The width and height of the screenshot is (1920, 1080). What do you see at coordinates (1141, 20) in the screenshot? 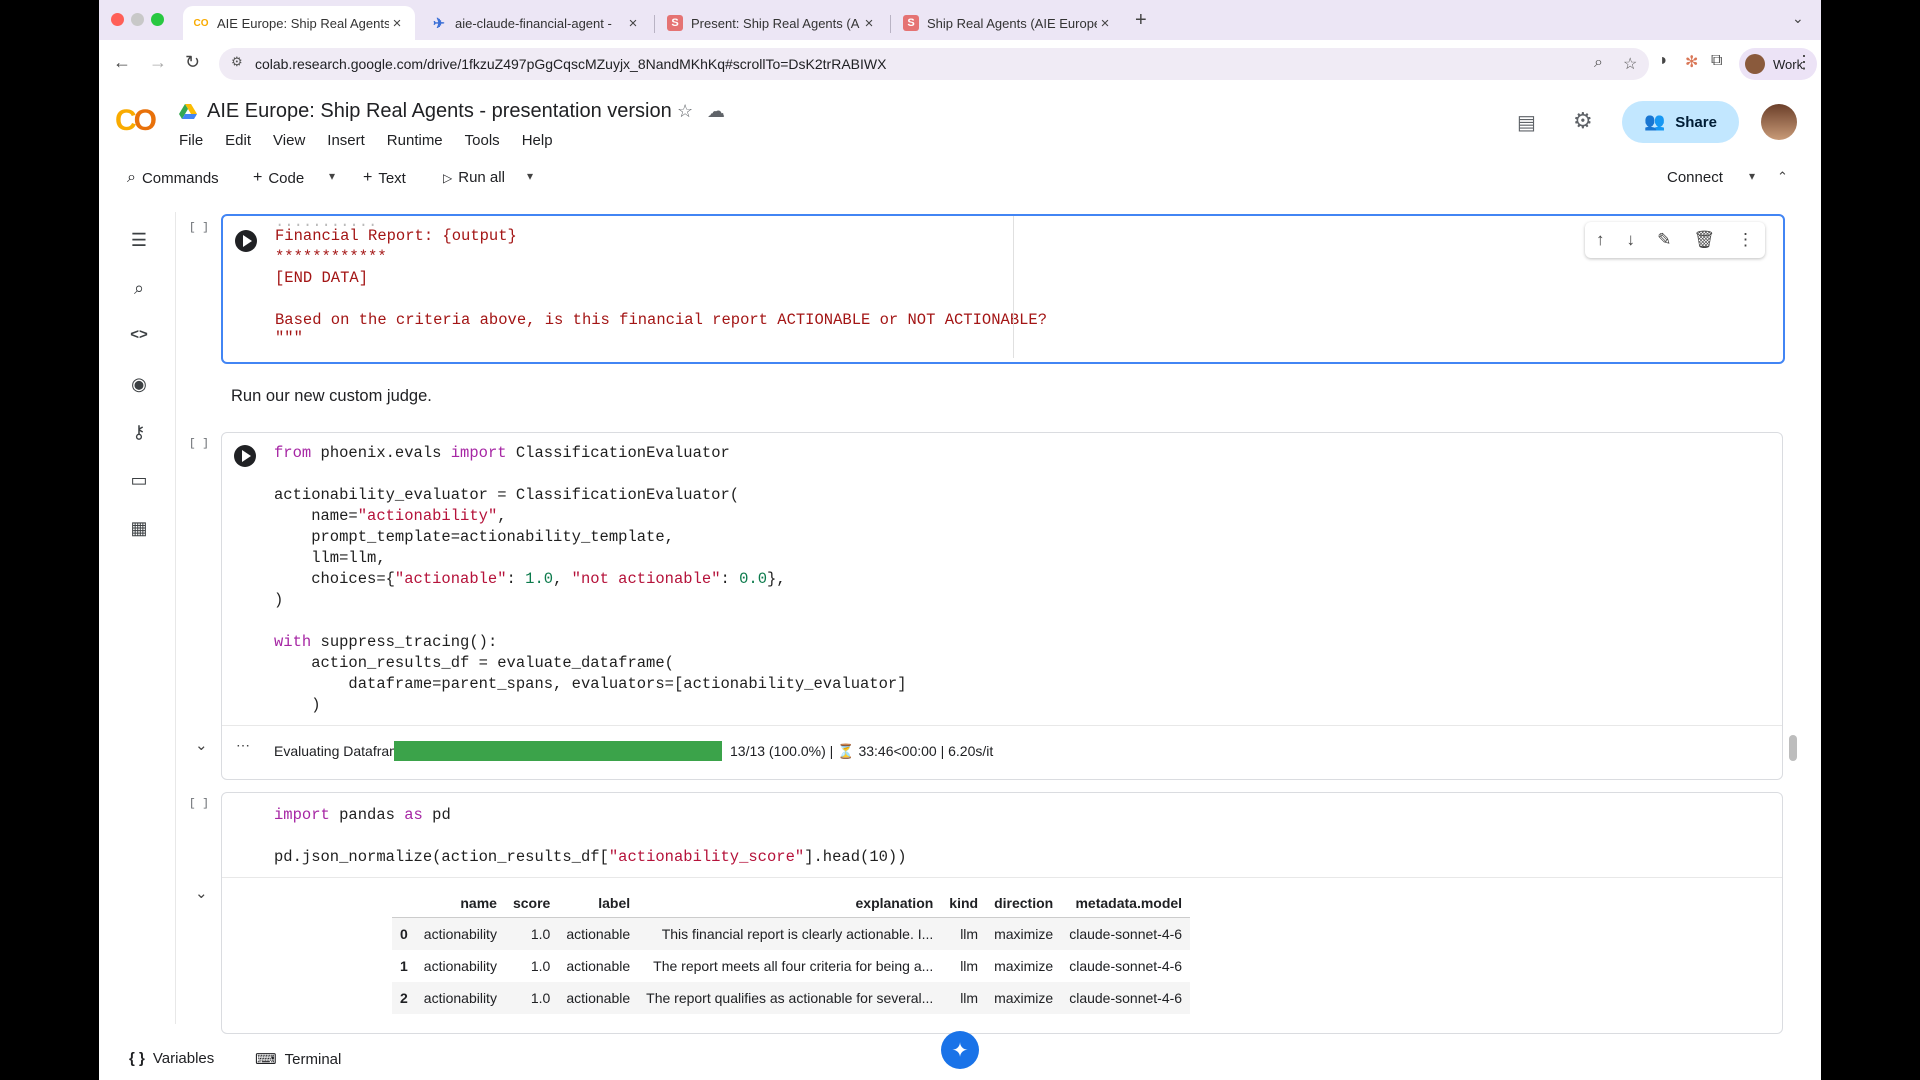
I see `new-tab-icon: +` at bounding box center [1141, 20].